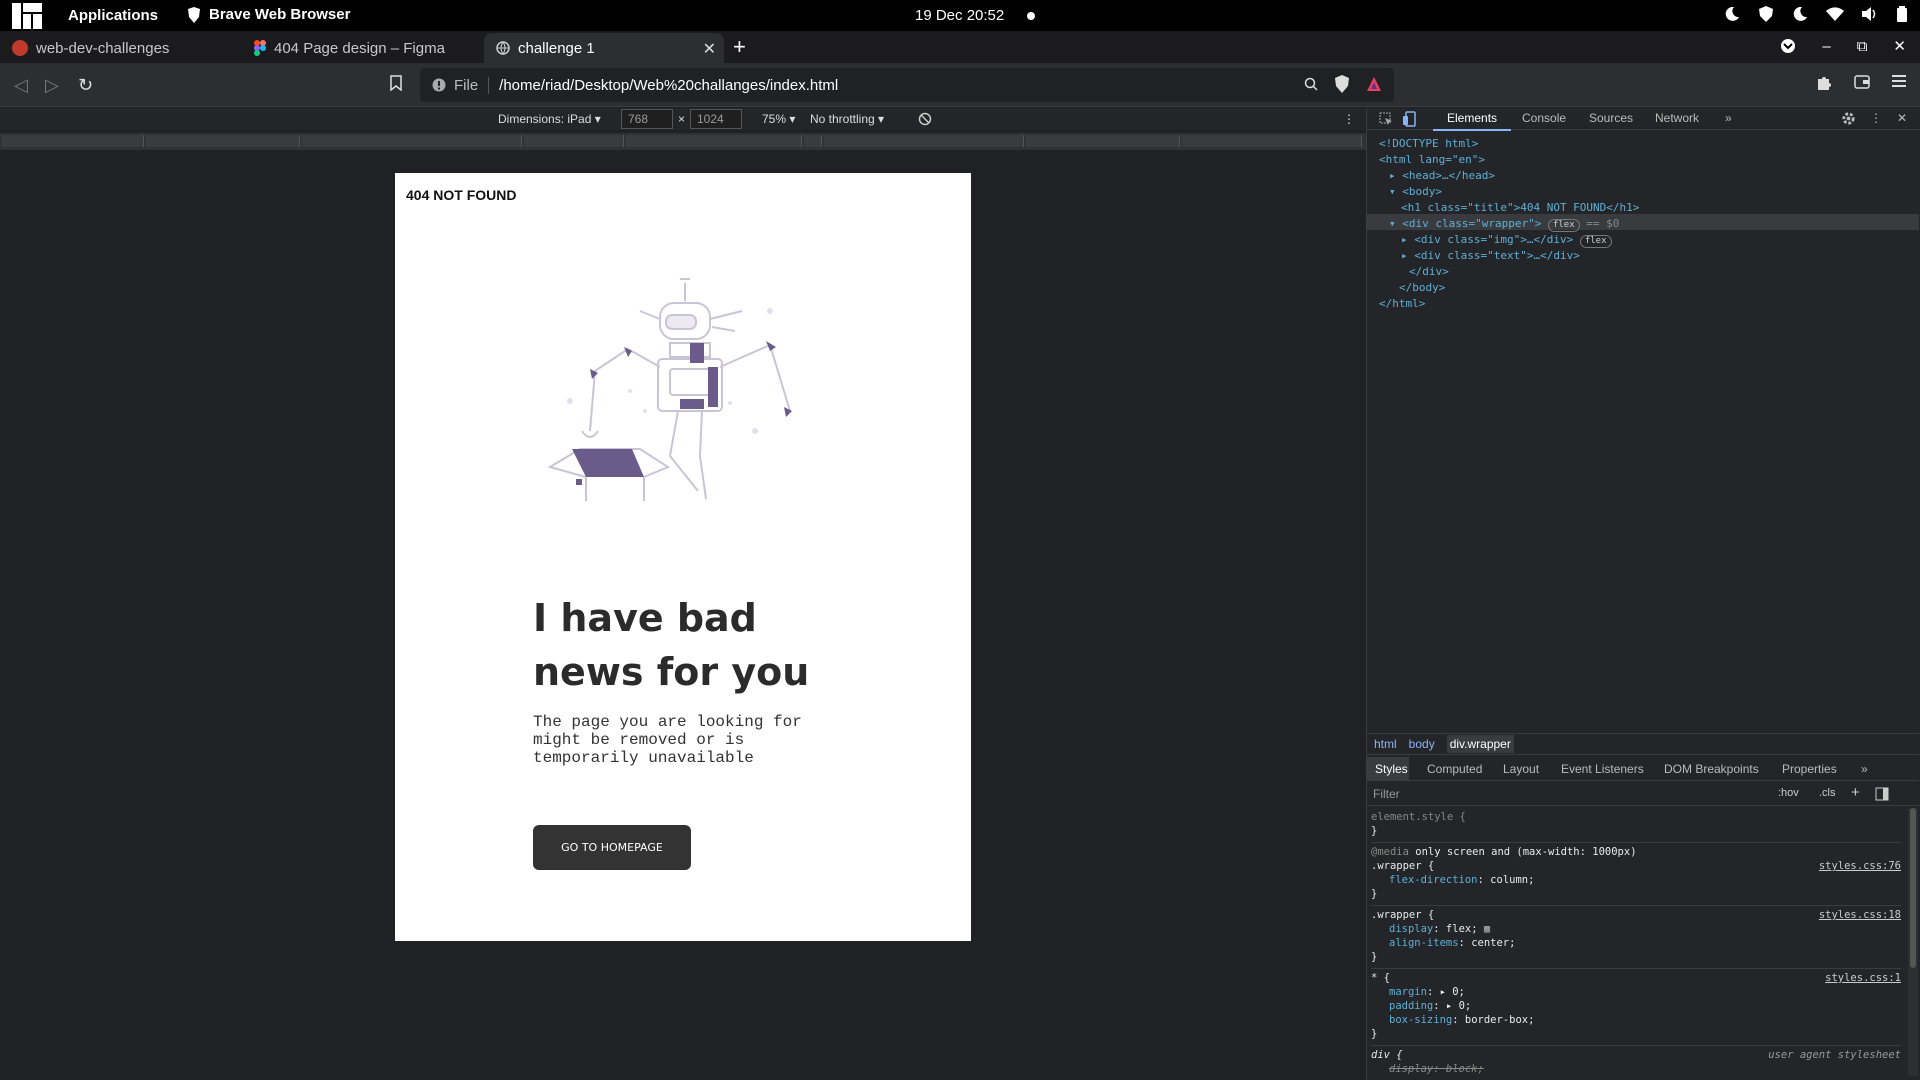 The image size is (1920, 1080). Describe the element at coordinates (1860, 866) in the screenshot. I see `rule-source-link: styles.css:76` at that location.